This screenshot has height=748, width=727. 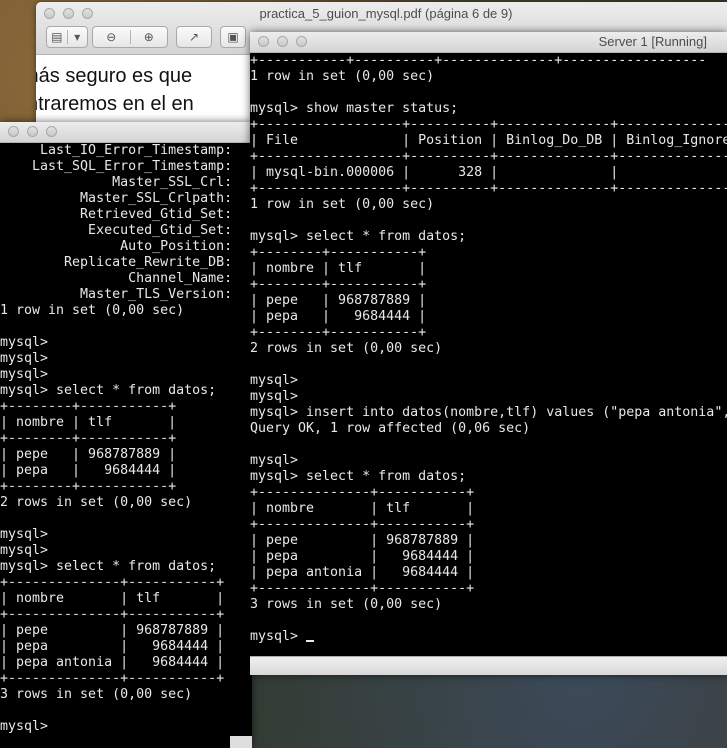 What do you see at coordinates (488, 665) in the screenshot?
I see `vm-status-bar` at bounding box center [488, 665].